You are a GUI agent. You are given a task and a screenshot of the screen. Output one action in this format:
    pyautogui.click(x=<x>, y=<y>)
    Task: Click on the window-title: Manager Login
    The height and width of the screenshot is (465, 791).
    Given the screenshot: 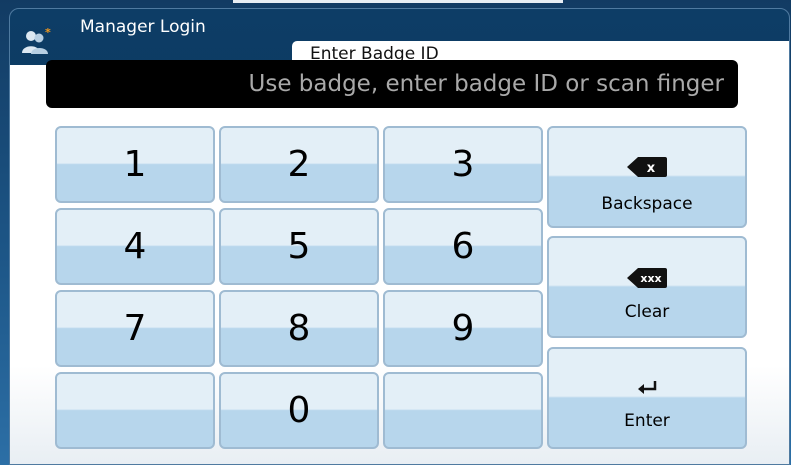 What is the action you would take?
    pyautogui.click(x=143, y=27)
    